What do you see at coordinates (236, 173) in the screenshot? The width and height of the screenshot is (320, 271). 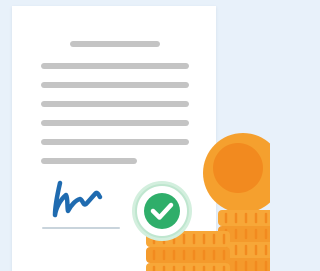 I see `standing-coin-icon` at bounding box center [236, 173].